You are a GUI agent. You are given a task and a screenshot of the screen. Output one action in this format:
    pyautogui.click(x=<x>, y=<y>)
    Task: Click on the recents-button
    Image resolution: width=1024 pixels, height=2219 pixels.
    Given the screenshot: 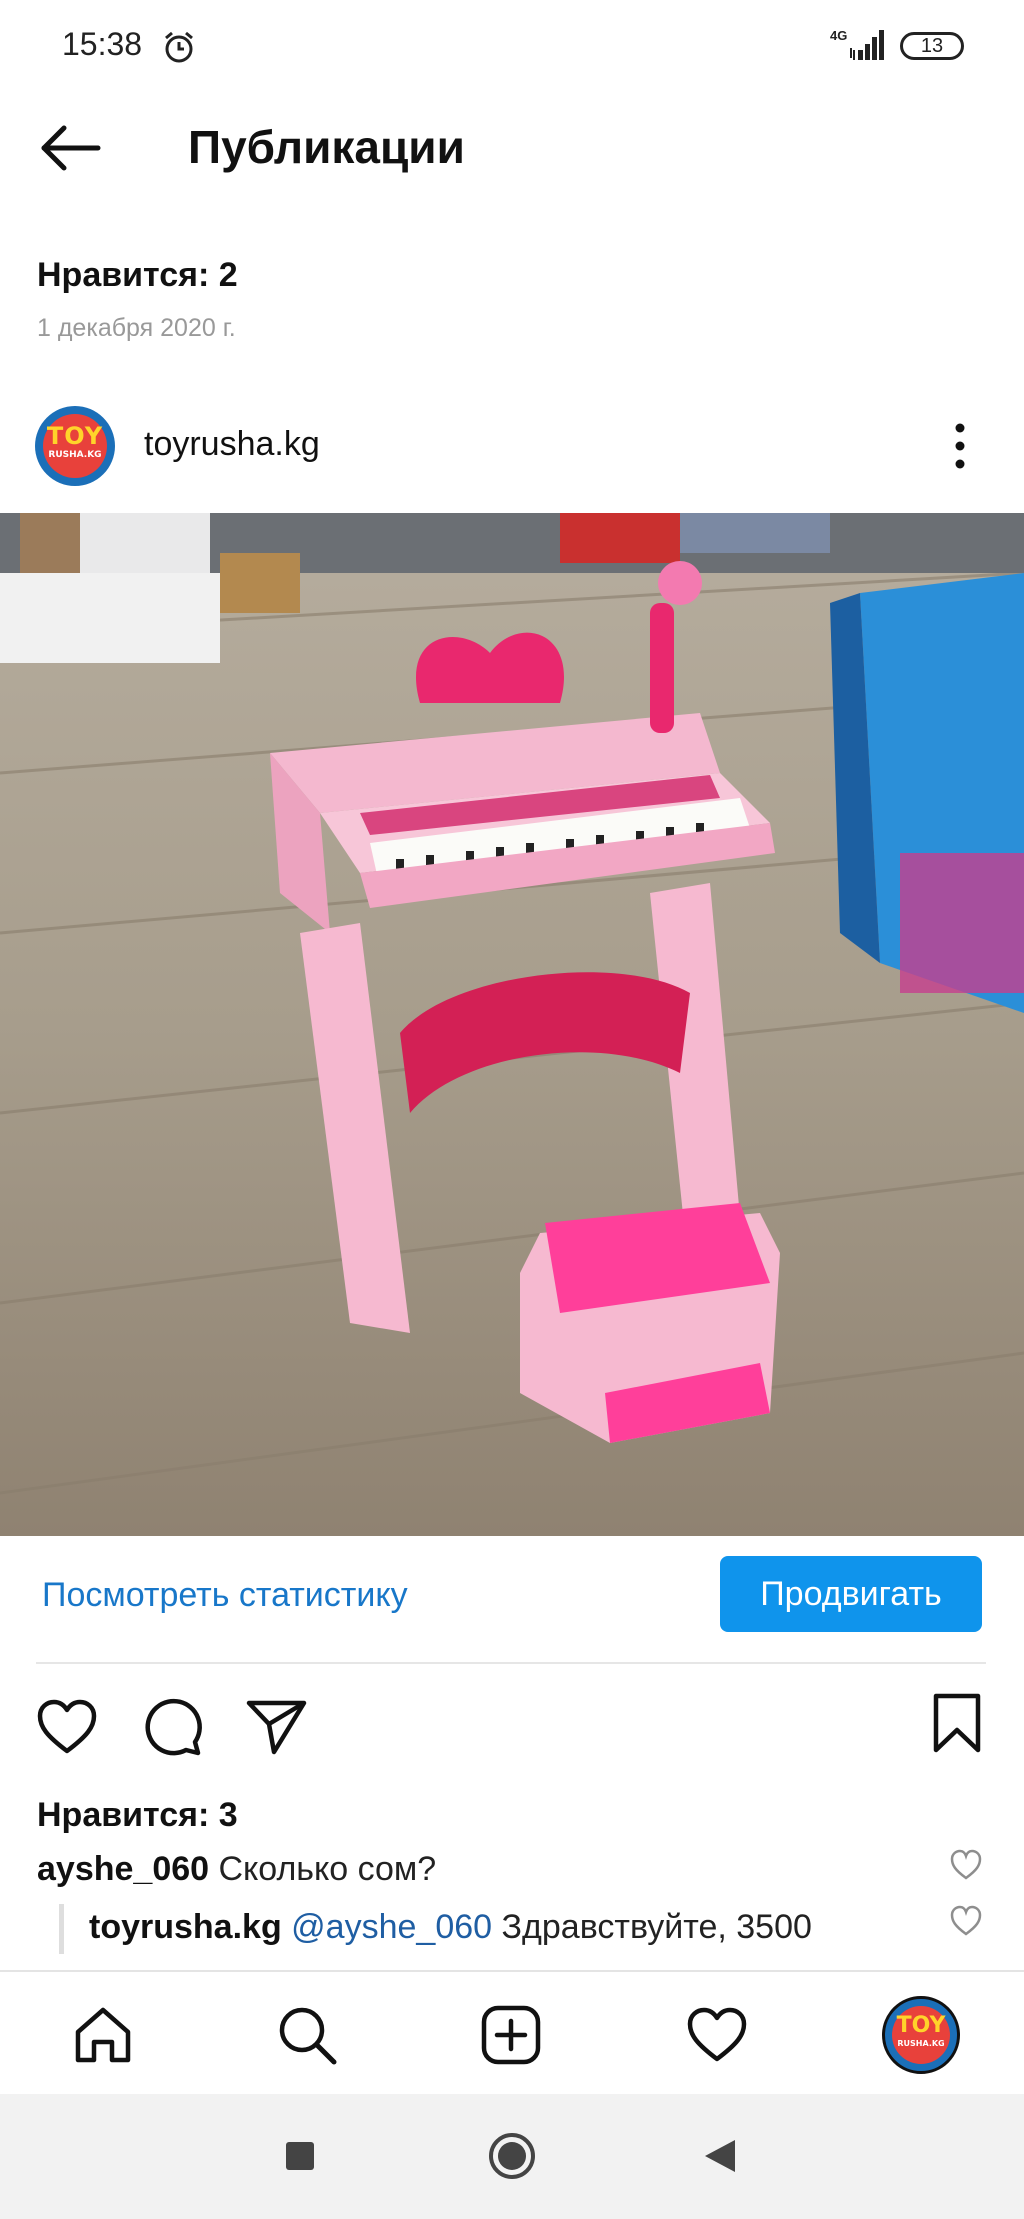 What is the action you would take?
    pyautogui.click(x=300, y=2156)
    